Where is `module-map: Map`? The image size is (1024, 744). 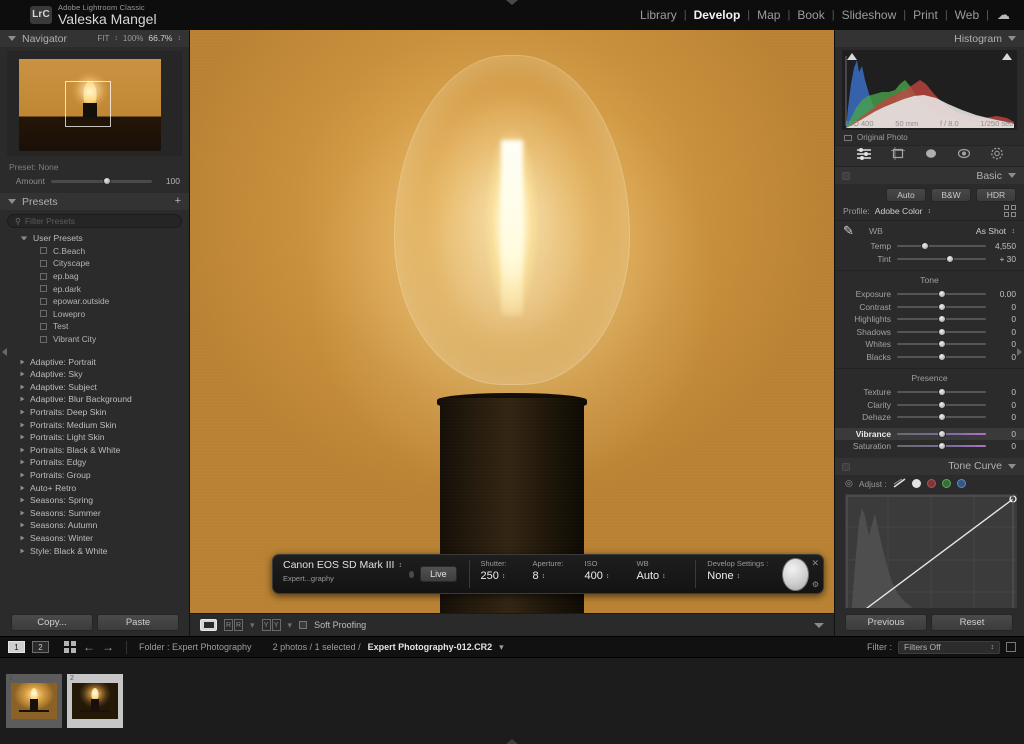 module-map: Map is located at coordinates (768, 15).